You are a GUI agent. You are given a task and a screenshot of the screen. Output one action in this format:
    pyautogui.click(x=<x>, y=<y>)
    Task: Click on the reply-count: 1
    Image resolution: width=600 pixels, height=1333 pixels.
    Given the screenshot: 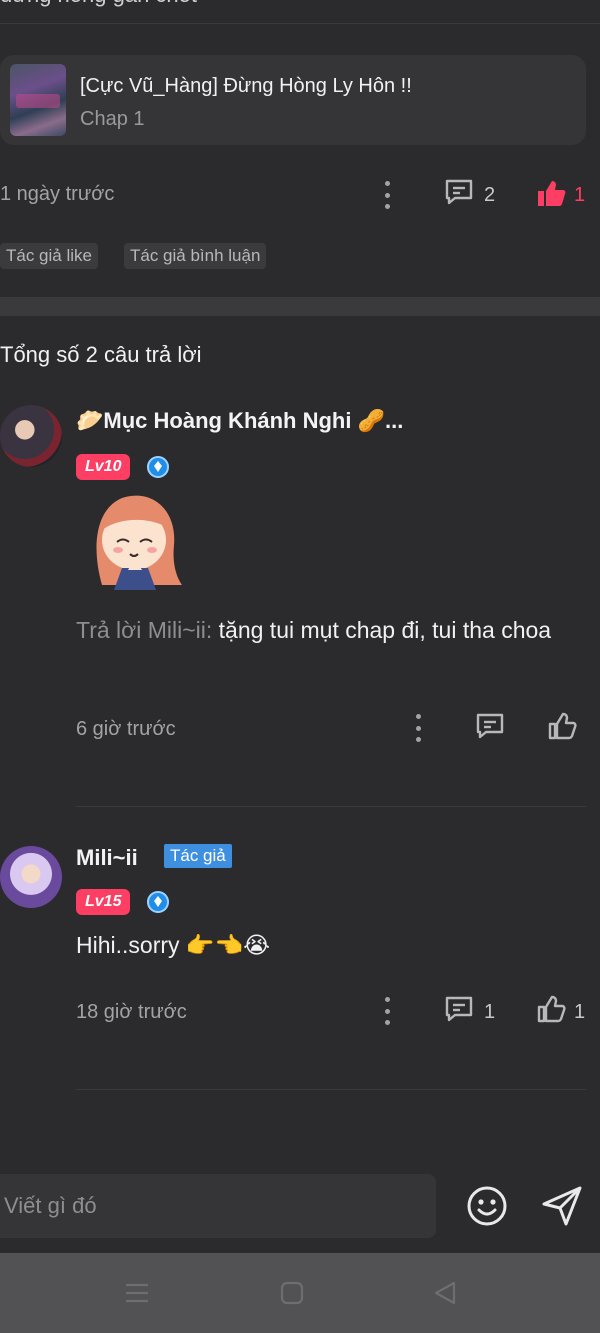 What is the action you would take?
    pyautogui.click(x=490, y=1012)
    